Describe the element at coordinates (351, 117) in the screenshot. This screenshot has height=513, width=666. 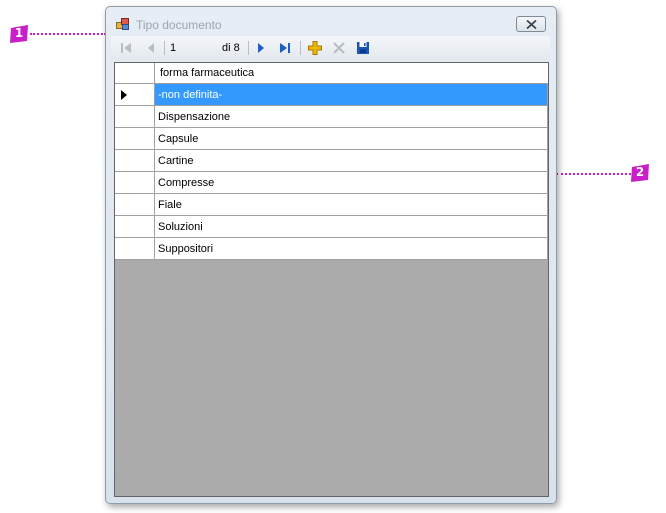
I see `table-cell: Dispensazione` at that location.